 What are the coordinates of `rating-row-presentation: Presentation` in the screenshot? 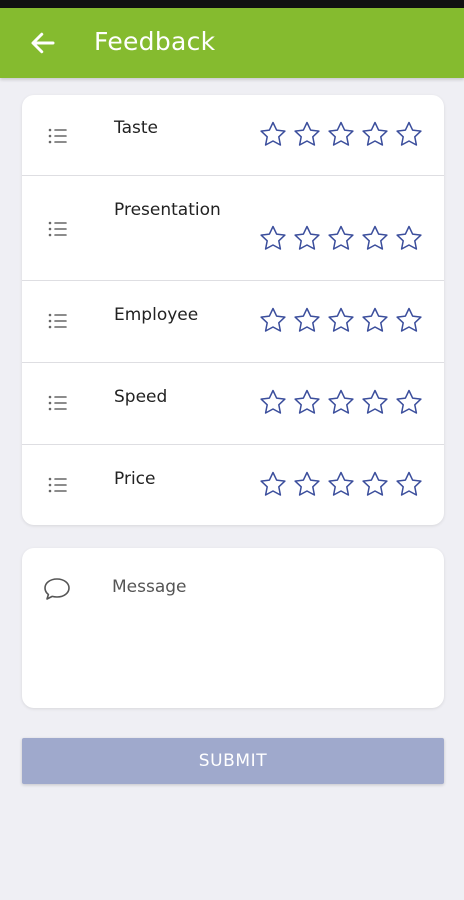 It's located at (233, 228).